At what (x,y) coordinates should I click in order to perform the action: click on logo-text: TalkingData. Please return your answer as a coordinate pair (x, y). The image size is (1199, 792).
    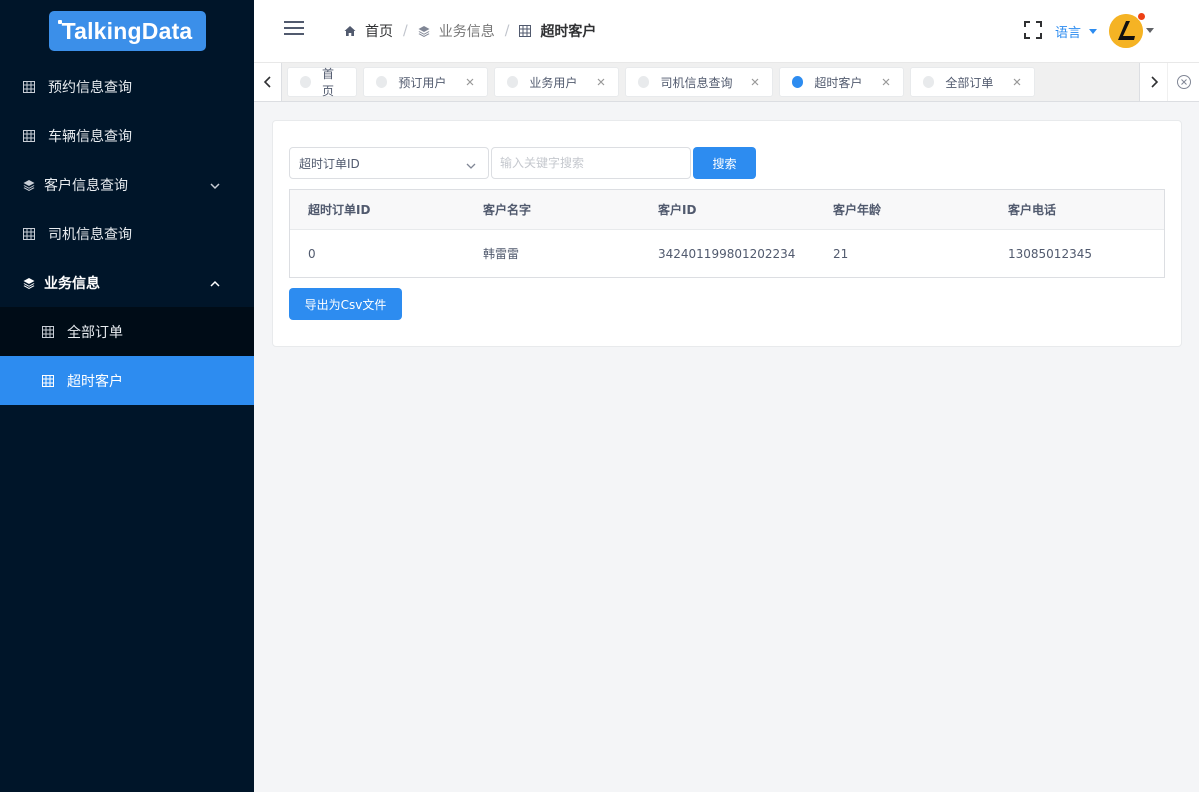
    Looking at the image, I should click on (127, 30).